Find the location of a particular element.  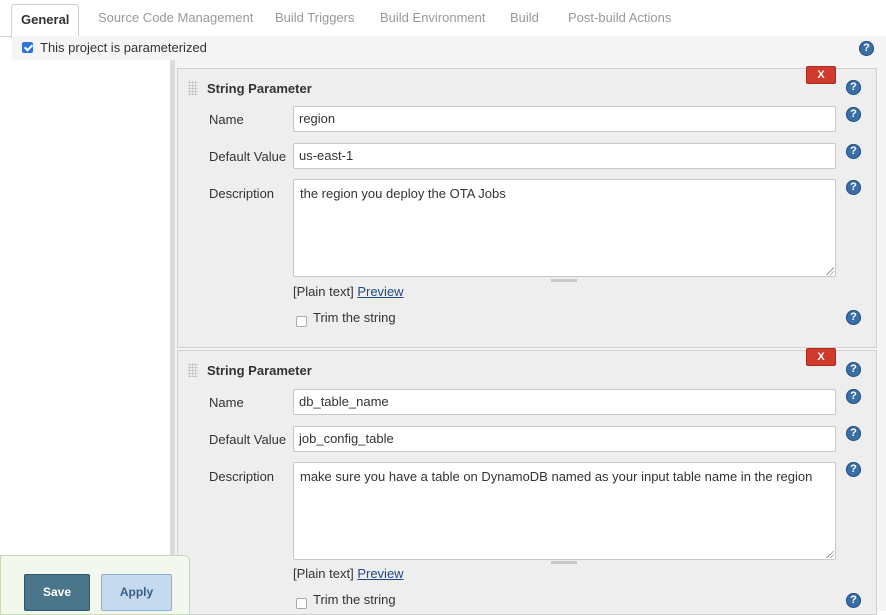

name-input: region is located at coordinates (564, 119).